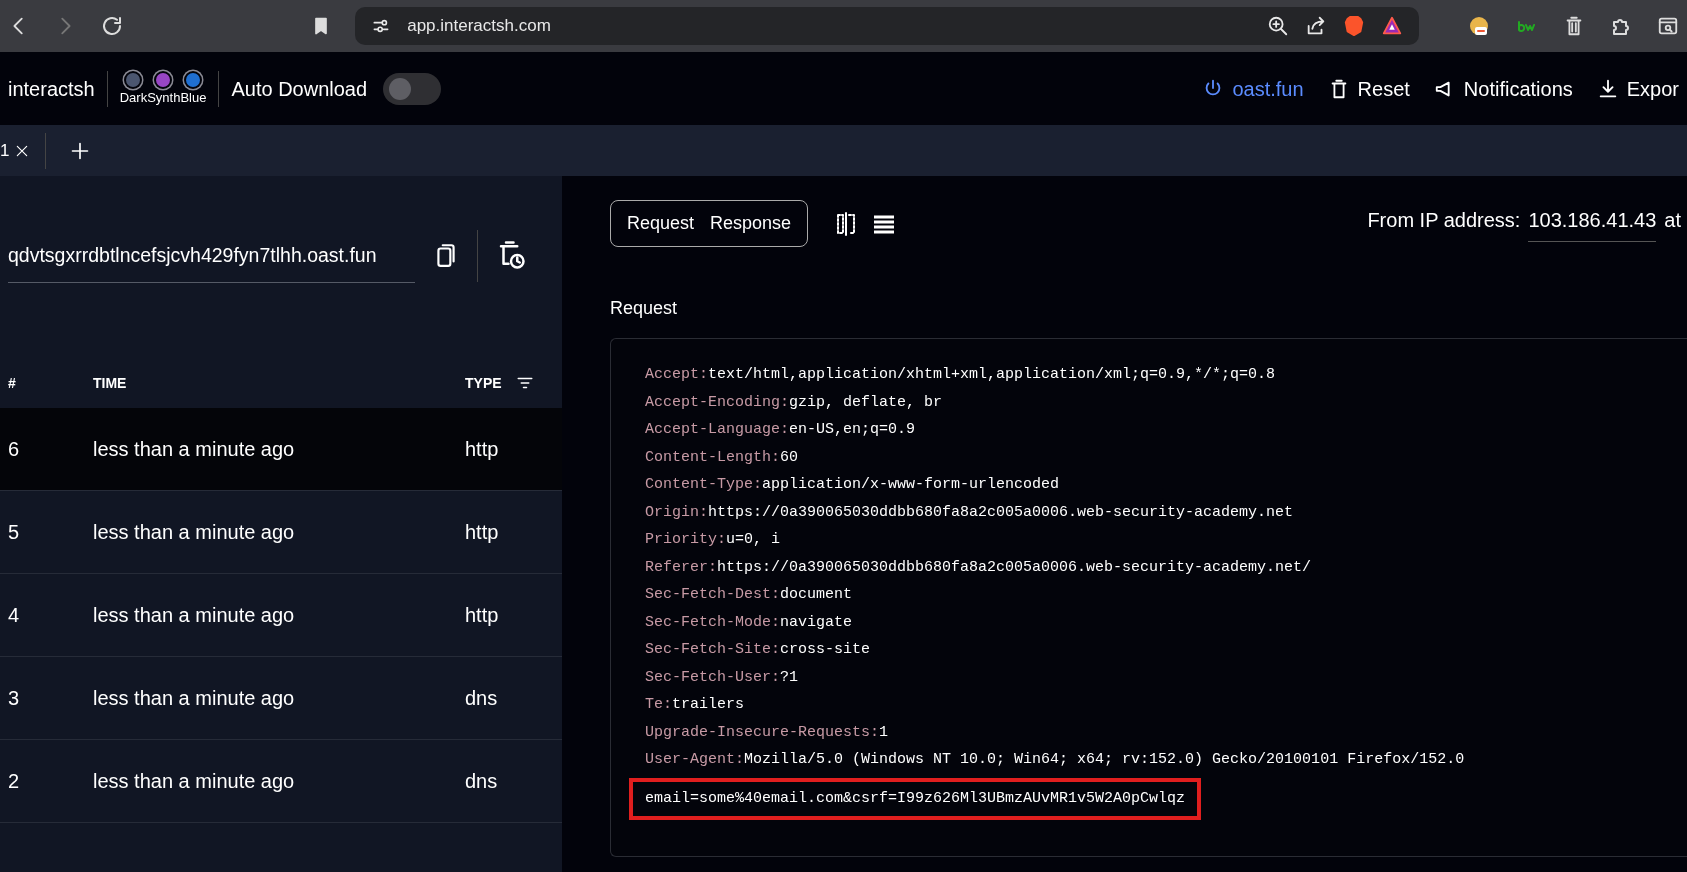 The height and width of the screenshot is (872, 1687). What do you see at coordinates (1518, 88) in the screenshot?
I see `notifications-button: Notifications` at bounding box center [1518, 88].